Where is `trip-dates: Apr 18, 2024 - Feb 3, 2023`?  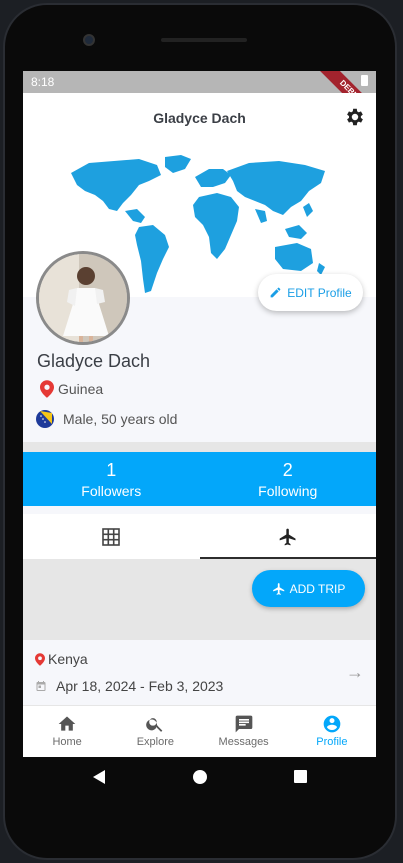
trip-dates: Apr 18, 2024 - Feb 3, 2023 is located at coordinates (129, 686).